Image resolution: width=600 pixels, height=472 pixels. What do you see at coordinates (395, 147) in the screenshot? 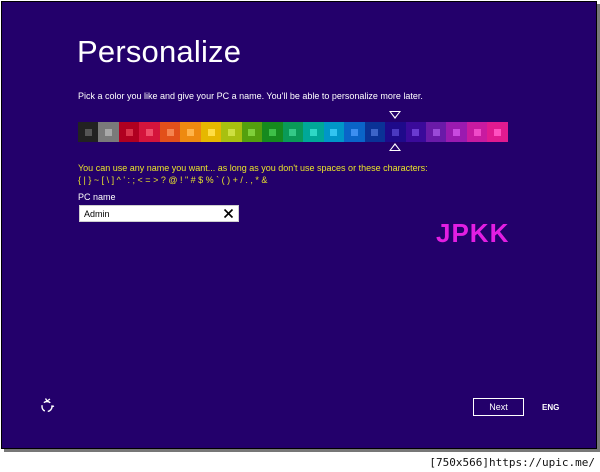
I see `color-selector-bottom-marker` at bounding box center [395, 147].